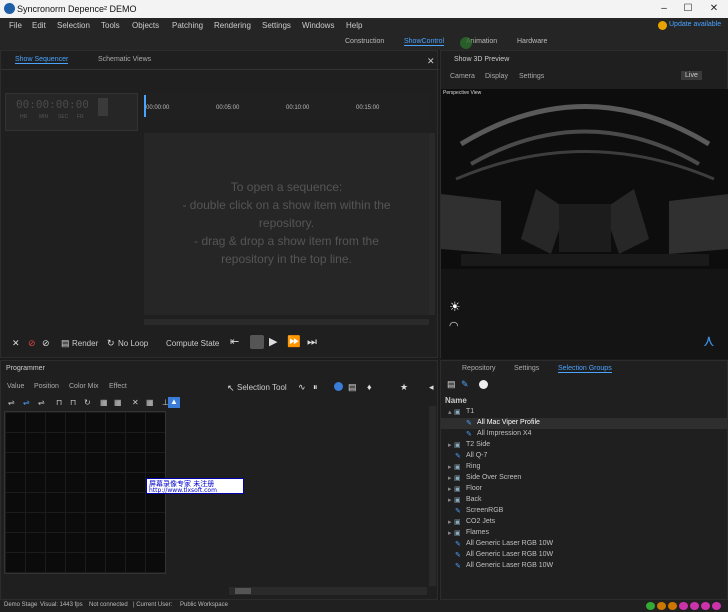 The width and height of the screenshot is (728, 612). Describe the element at coordinates (135, 402) in the screenshot. I see `crosshair-icon: ✕` at that location.